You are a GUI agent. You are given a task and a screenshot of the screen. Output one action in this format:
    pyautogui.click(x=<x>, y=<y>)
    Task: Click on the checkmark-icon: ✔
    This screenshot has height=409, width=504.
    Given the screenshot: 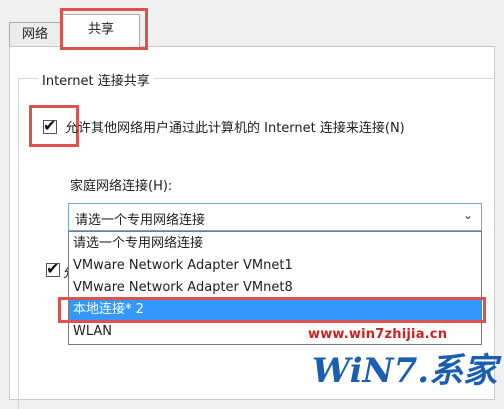 What is the action you would take?
    pyautogui.click(x=53, y=268)
    